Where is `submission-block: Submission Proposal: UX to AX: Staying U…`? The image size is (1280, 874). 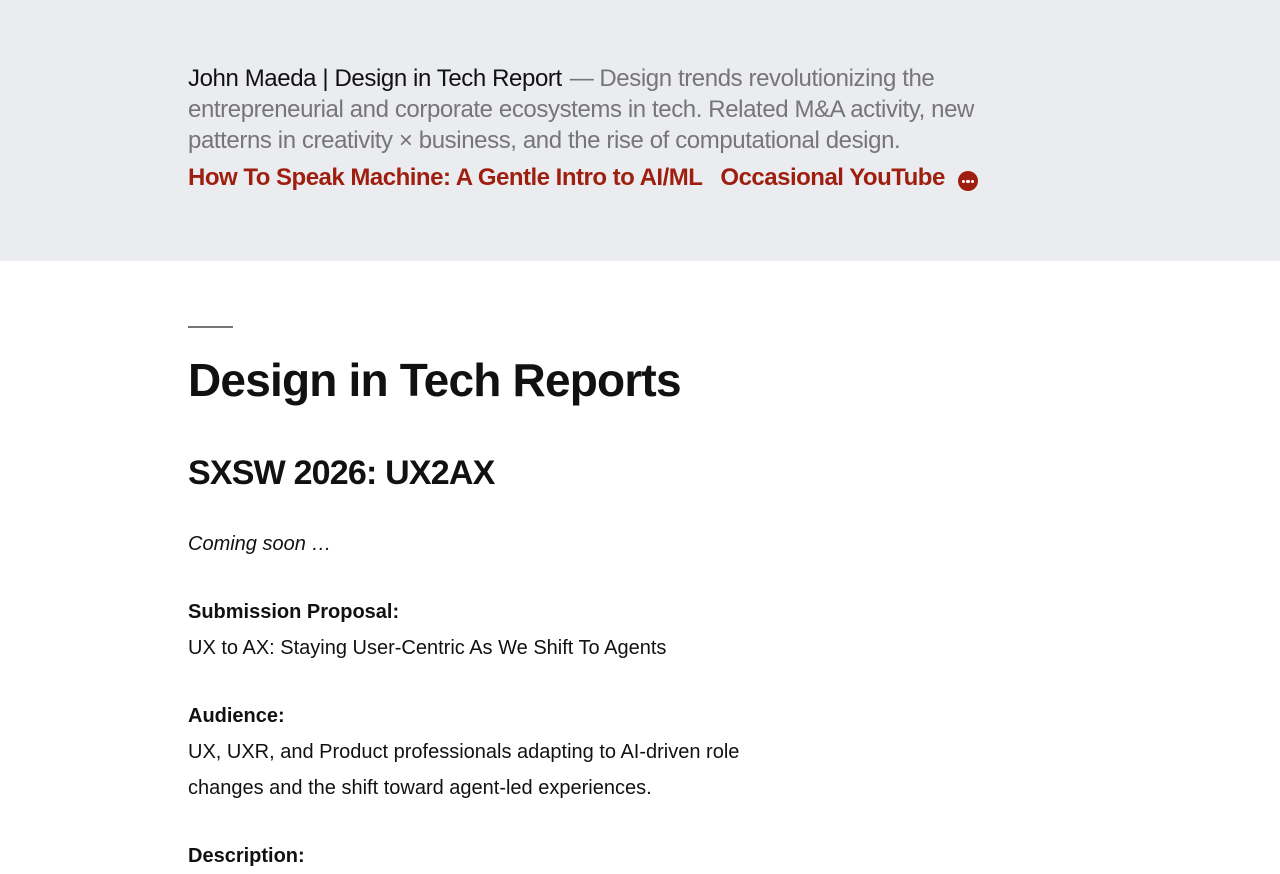
submission-block: Submission Proposal: UX to AX: Staying U… is located at coordinates (488, 630).